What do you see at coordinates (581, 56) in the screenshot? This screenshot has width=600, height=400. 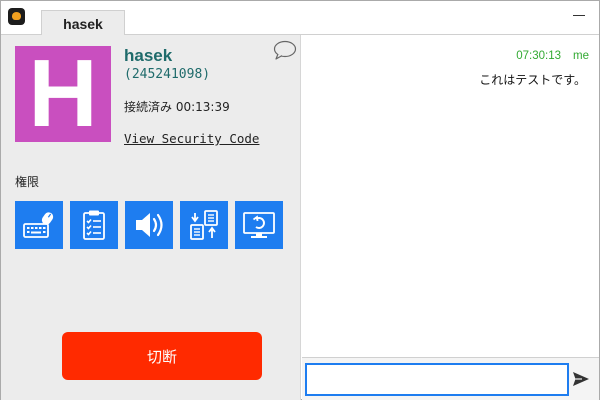 I see `message-sender: me` at bounding box center [581, 56].